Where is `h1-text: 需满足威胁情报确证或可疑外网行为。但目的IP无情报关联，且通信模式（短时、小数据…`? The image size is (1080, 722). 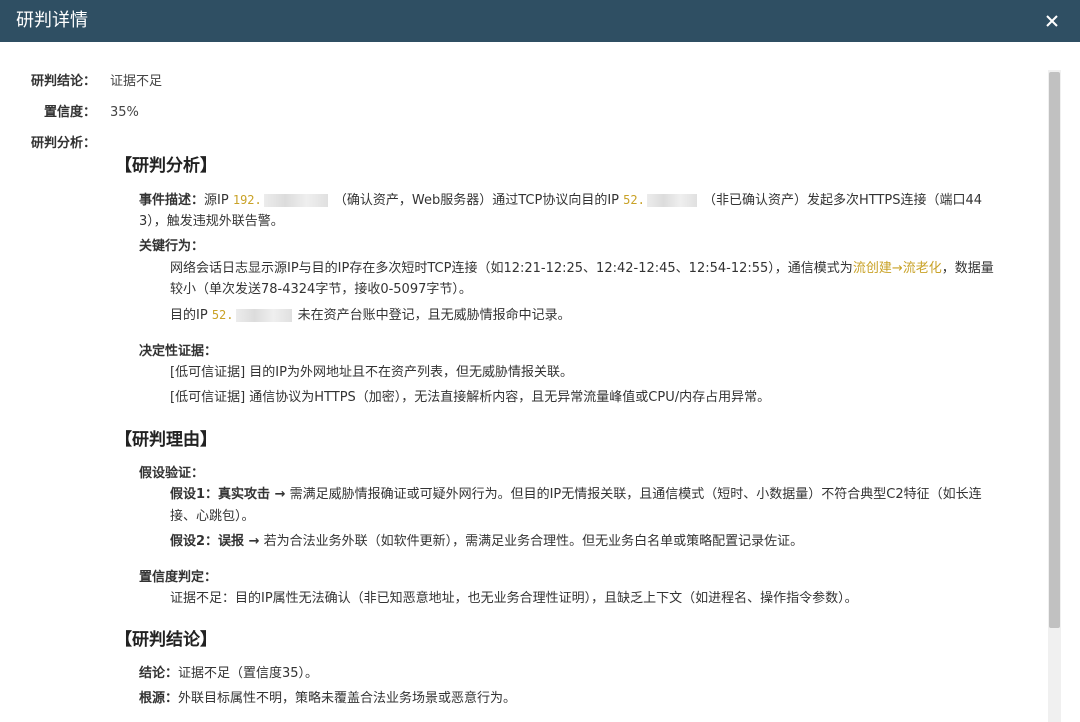
h1-text: 需满足威胁情报确证或可疑外网行为。但目的IP无情报关联，且通信模式（短时、小数据… is located at coordinates (633, 494).